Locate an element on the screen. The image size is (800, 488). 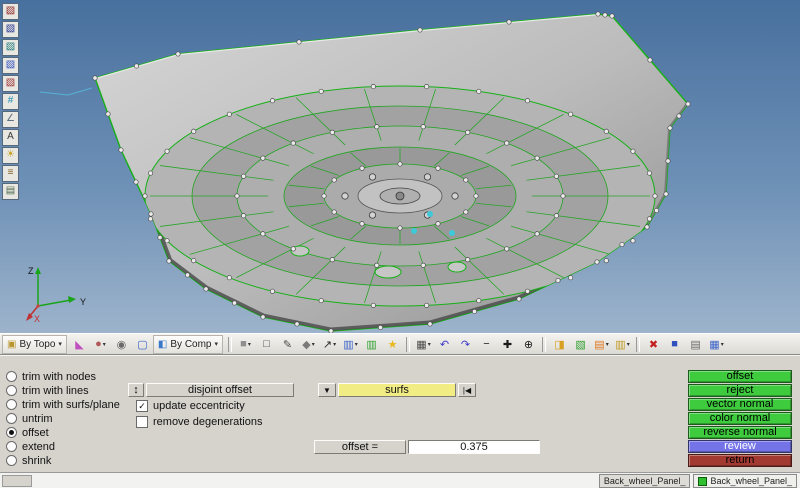
tab2-icon is located at coordinates (703, 481).